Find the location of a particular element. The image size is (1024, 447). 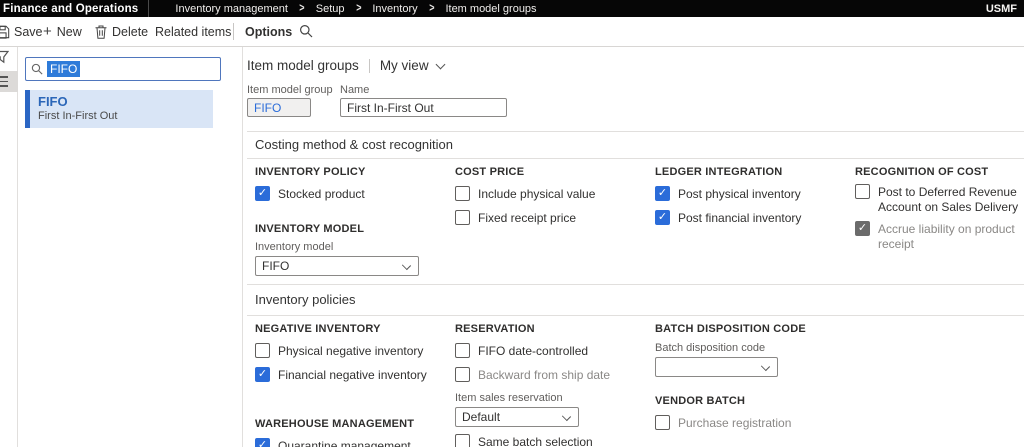

checkbox-row: ✓ Stocked product is located at coordinates (353, 194).